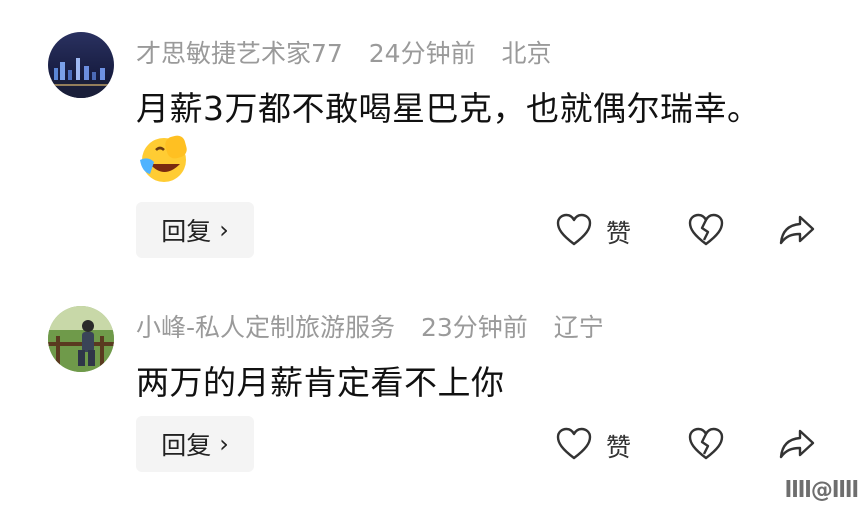 The width and height of the screenshot is (864, 511). I want to click on location: 辽宁, so click(578, 327).